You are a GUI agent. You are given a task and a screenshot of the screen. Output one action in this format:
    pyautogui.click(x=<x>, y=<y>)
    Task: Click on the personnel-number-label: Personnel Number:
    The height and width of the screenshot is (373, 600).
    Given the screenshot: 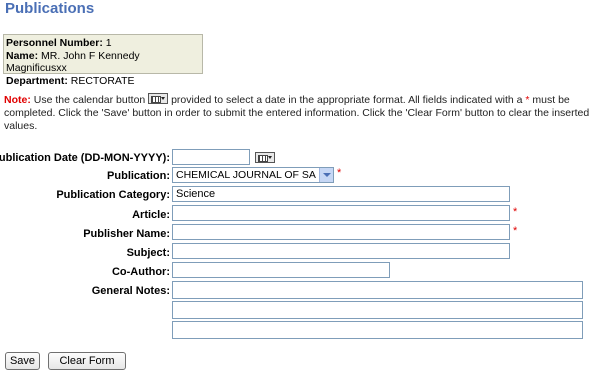 What is the action you would take?
    pyautogui.click(x=54, y=43)
    